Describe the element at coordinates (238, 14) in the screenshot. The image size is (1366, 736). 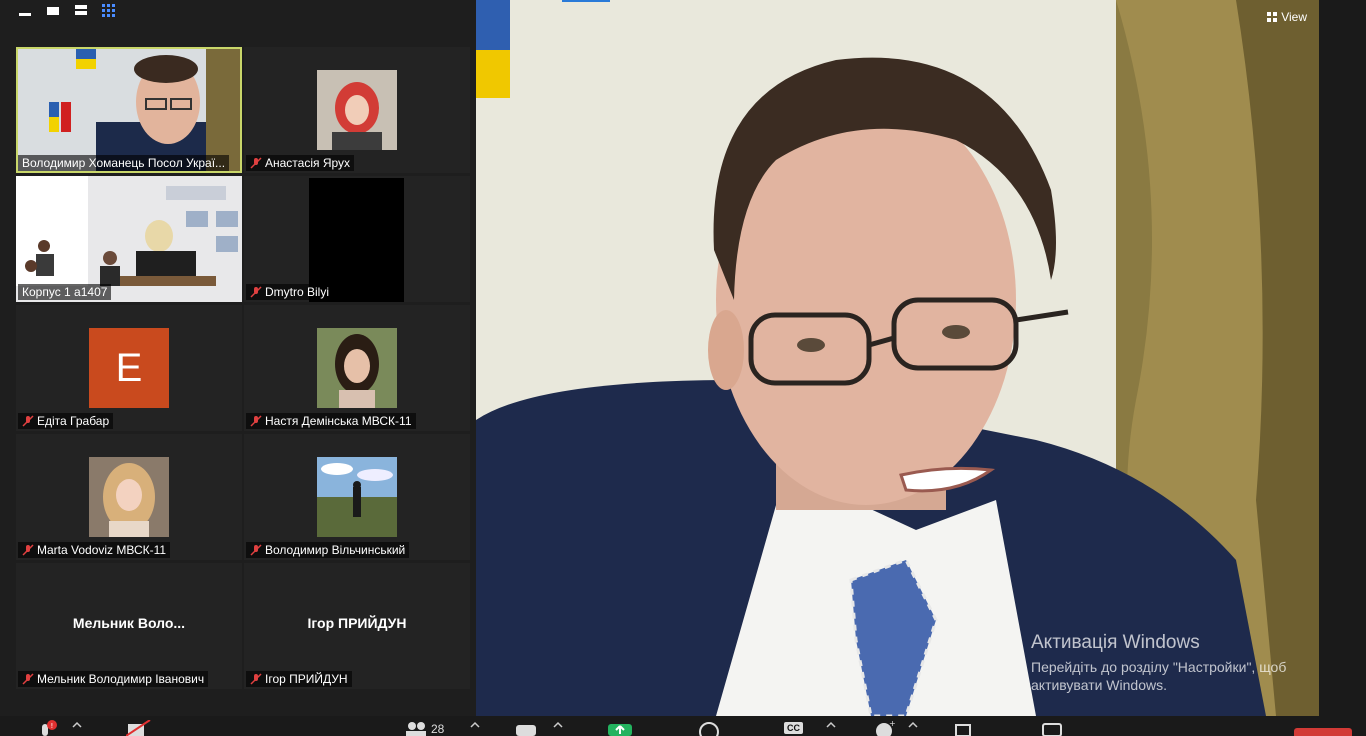
I see `gallery-topbar` at that location.